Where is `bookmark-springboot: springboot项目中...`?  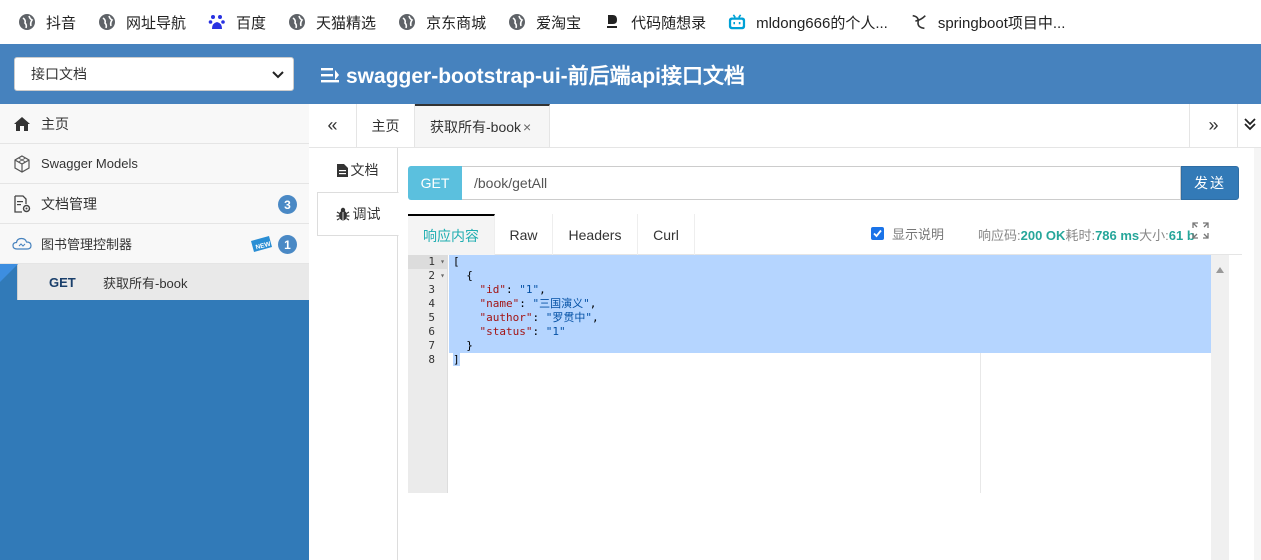
bookmark-springboot: springboot项目中... is located at coordinates (987, 22).